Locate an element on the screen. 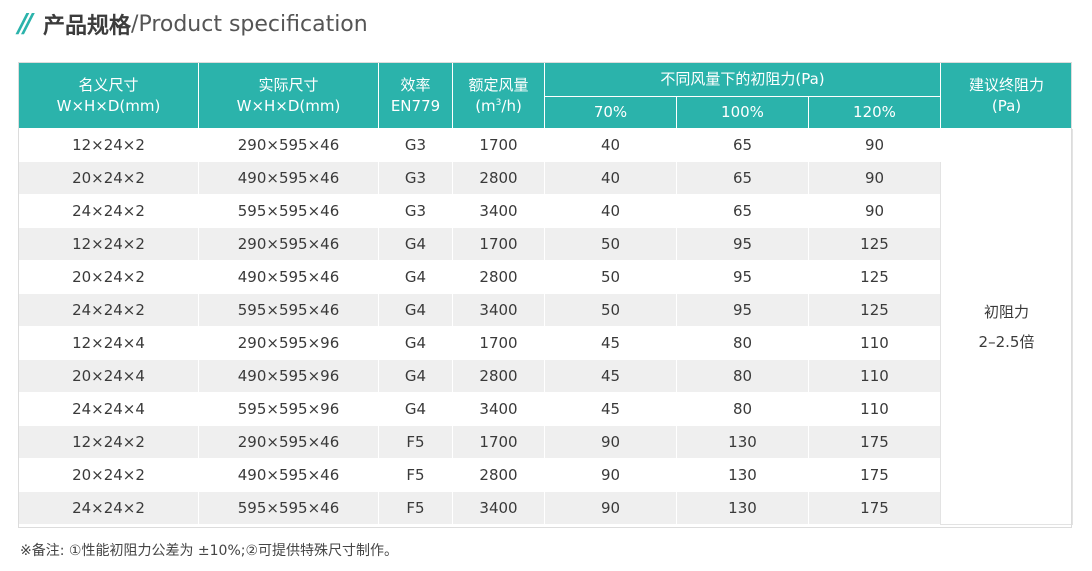 The image size is (1092, 571). table-row: 12×24×2 290×595×46 F5 1700 90 130 175 is located at coordinates (545, 442).